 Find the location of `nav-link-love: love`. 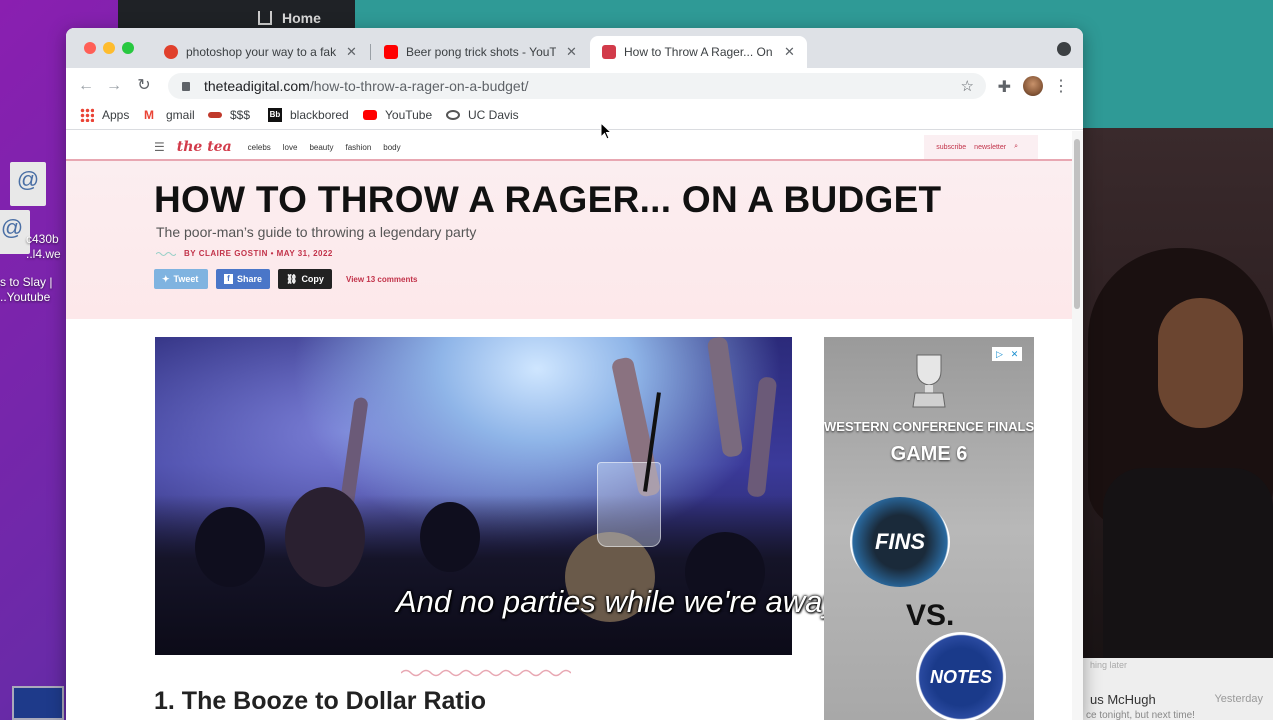

nav-link-love: love is located at coordinates (290, 147).